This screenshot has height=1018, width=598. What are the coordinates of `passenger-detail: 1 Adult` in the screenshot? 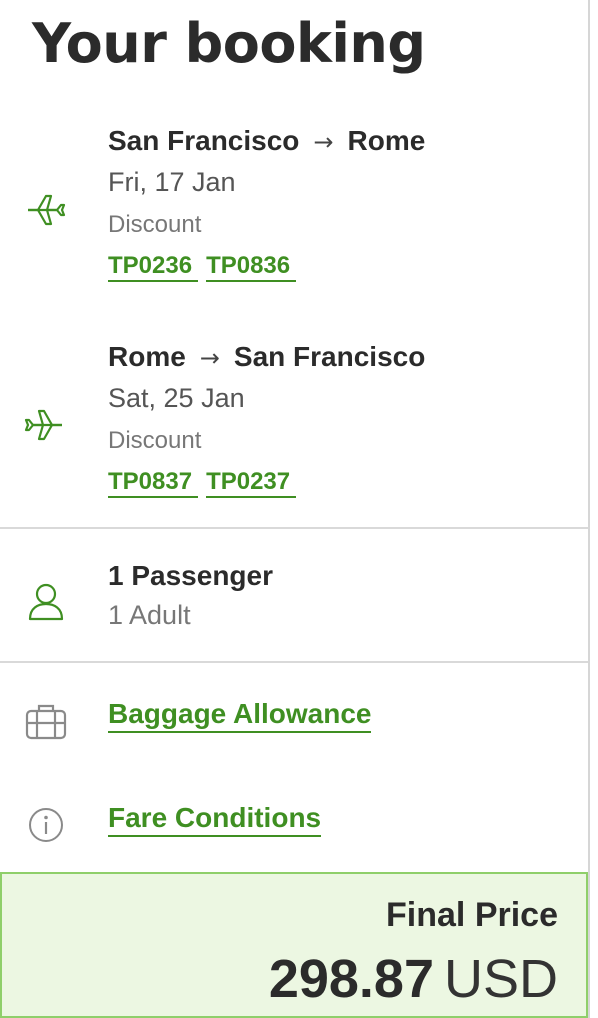 It's located at (149, 615).